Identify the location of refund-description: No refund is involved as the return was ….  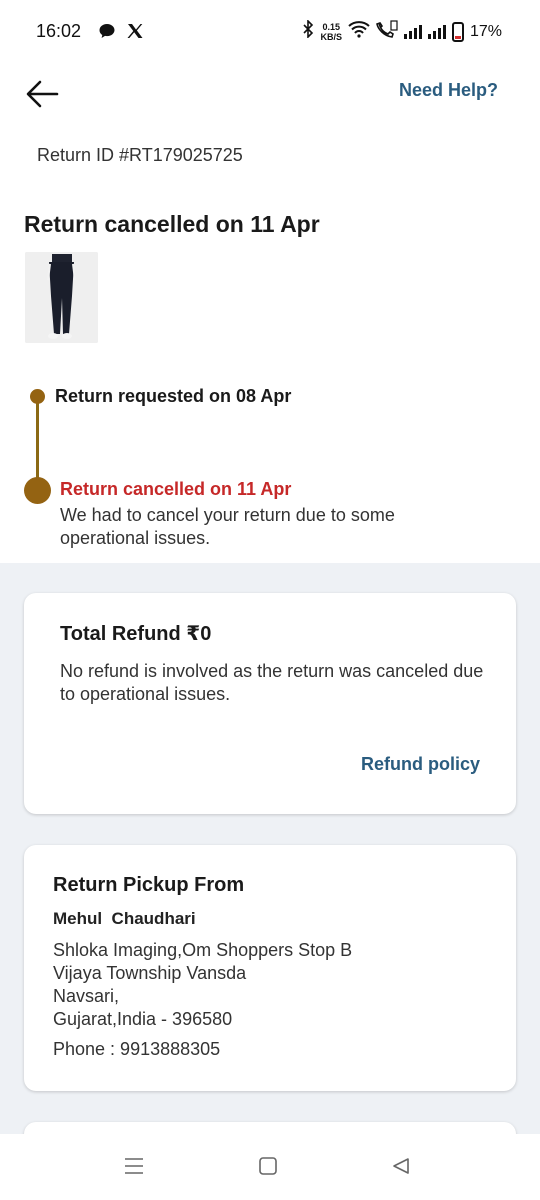
(272, 682).